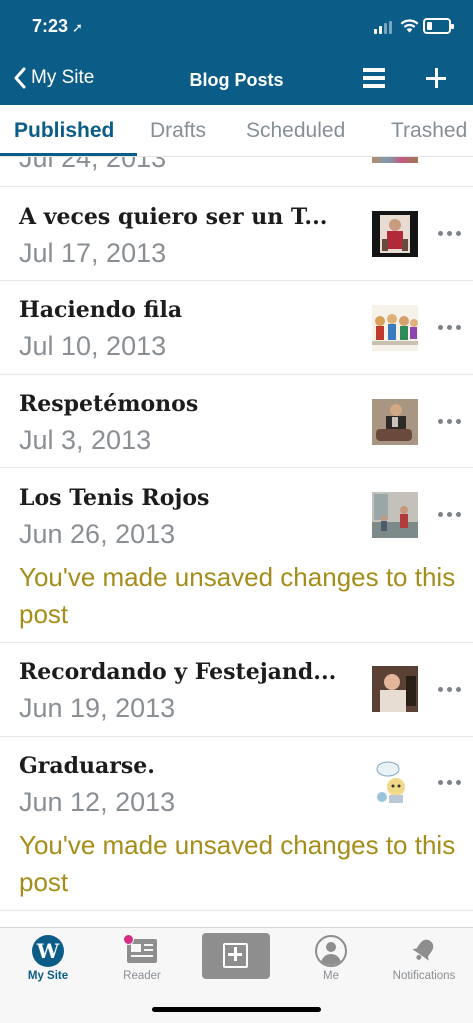 Image resolution: width=473 pixels, height=1023 pixels. I want to click on tab-reader-label: Reader, so click(142, 976).